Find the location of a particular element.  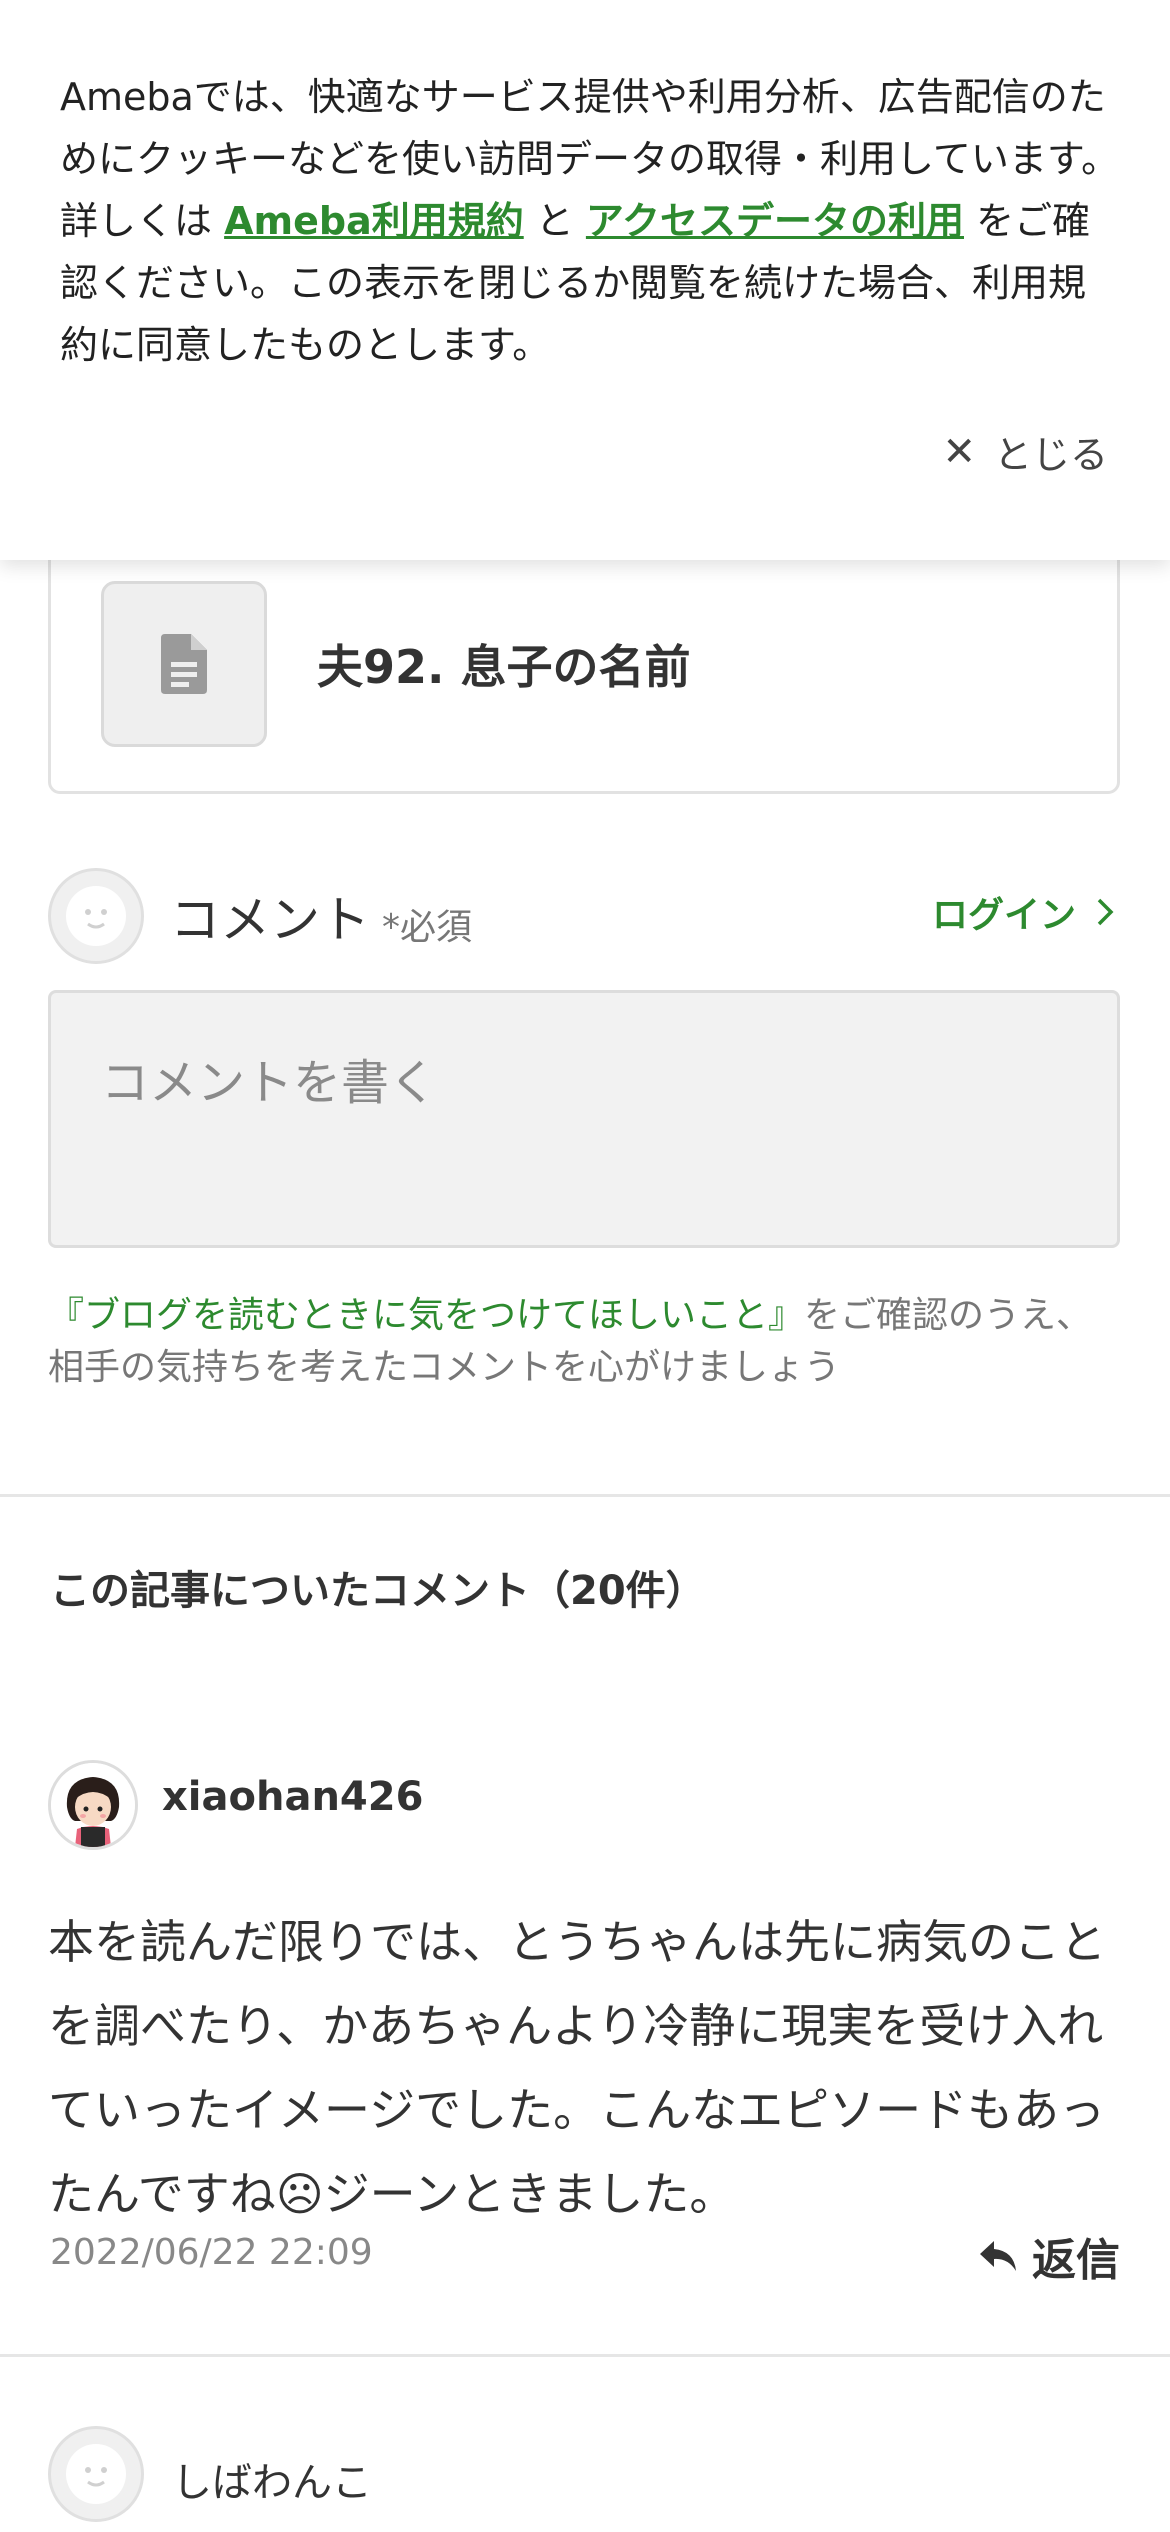

terms-link: Ameba利用規約 is located at coordinates (374, 221).